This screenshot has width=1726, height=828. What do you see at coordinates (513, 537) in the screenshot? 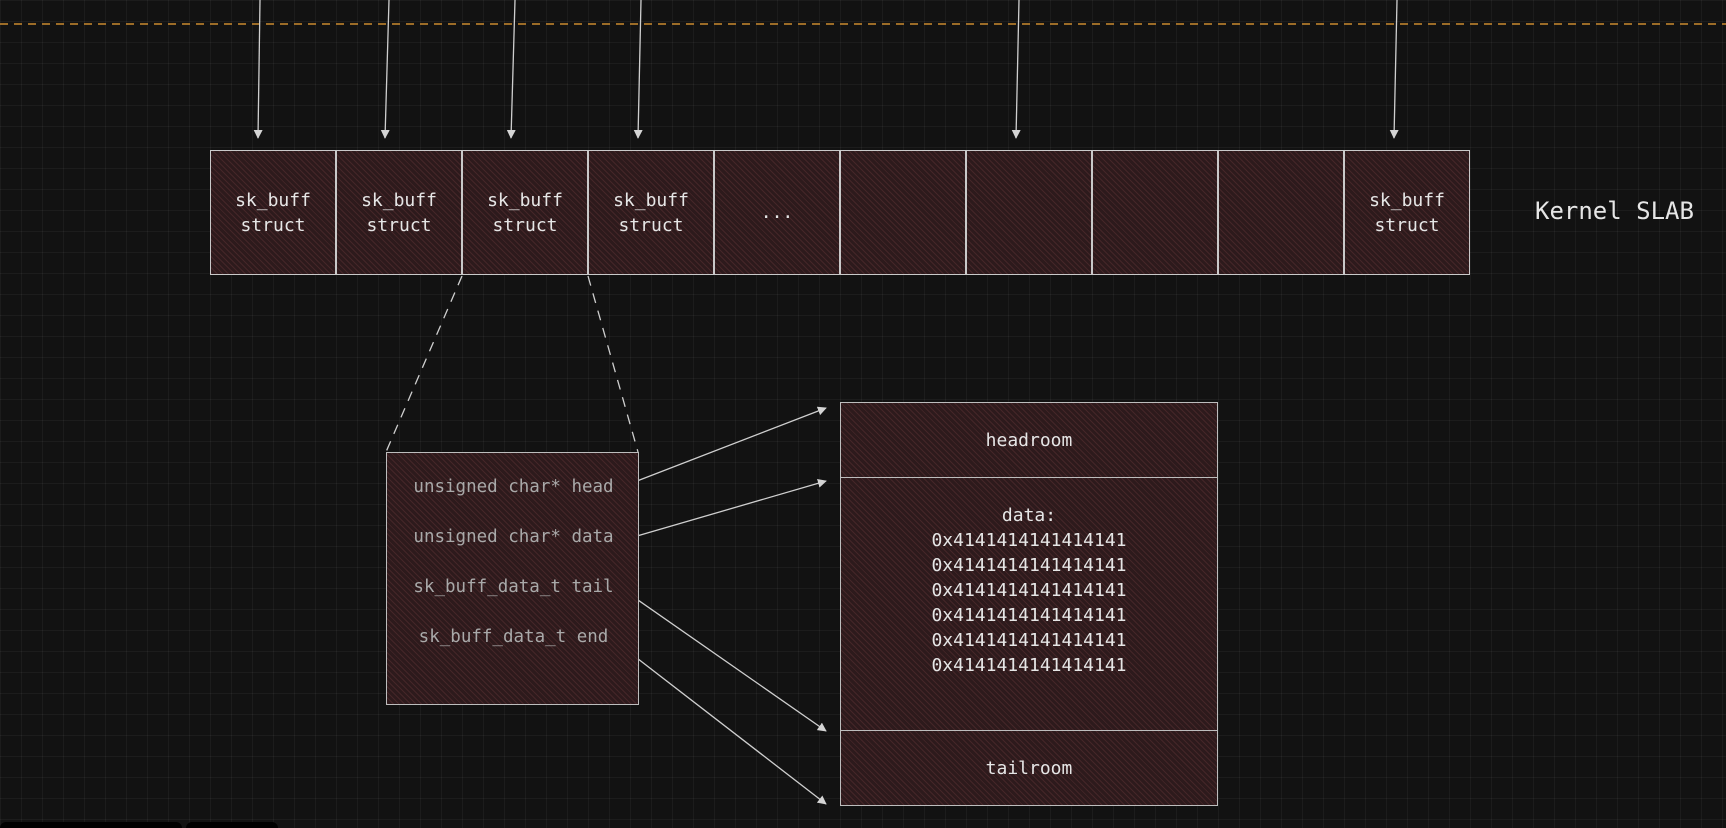
I see `field-data: unsigned char* data` at bounding box center [513, 537].